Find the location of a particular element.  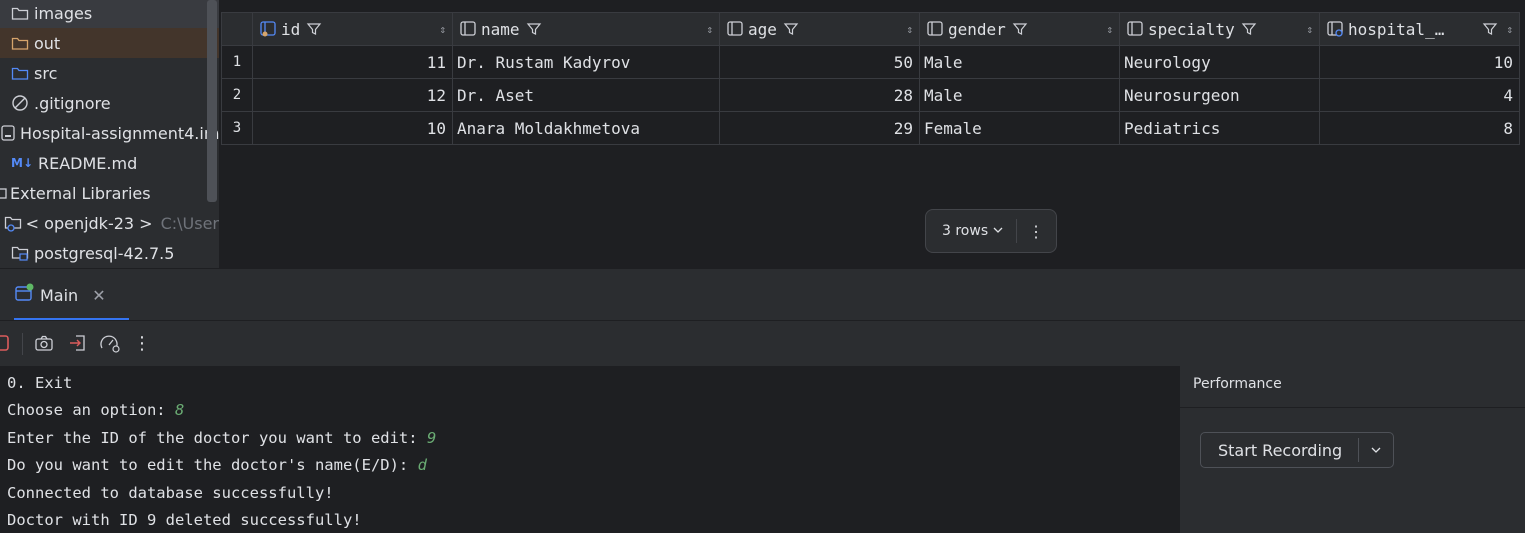

column-header-label: specialty is located at coordinates (1191, 29).